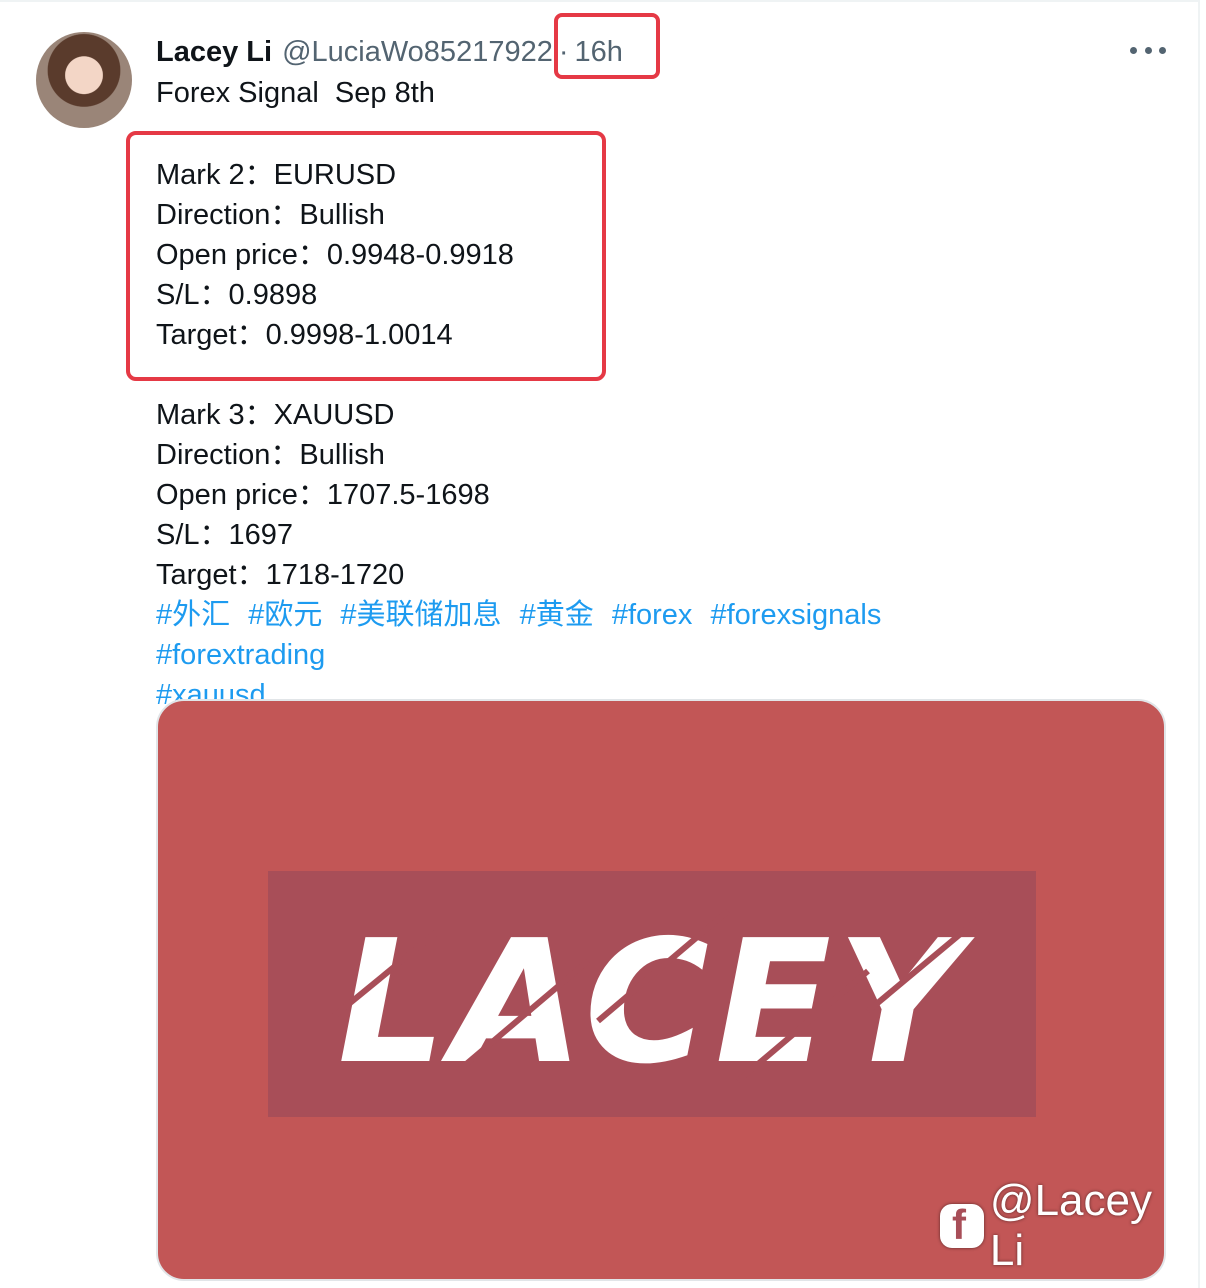  I want to click on tweet-title: Forex Signal Sep 8th, so click(295, 93).